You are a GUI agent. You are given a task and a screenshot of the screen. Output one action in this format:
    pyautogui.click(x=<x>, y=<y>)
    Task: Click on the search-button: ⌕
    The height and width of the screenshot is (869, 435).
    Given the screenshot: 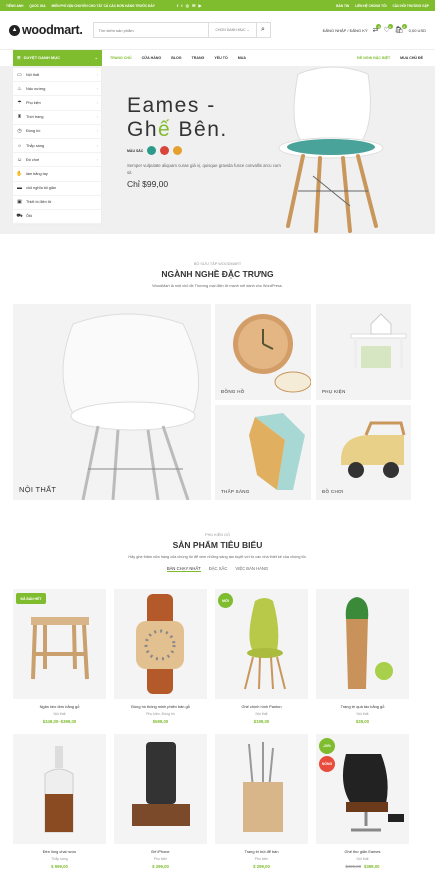 What is the action you would take?
    pyautogui.click(x=262, y=30)
    